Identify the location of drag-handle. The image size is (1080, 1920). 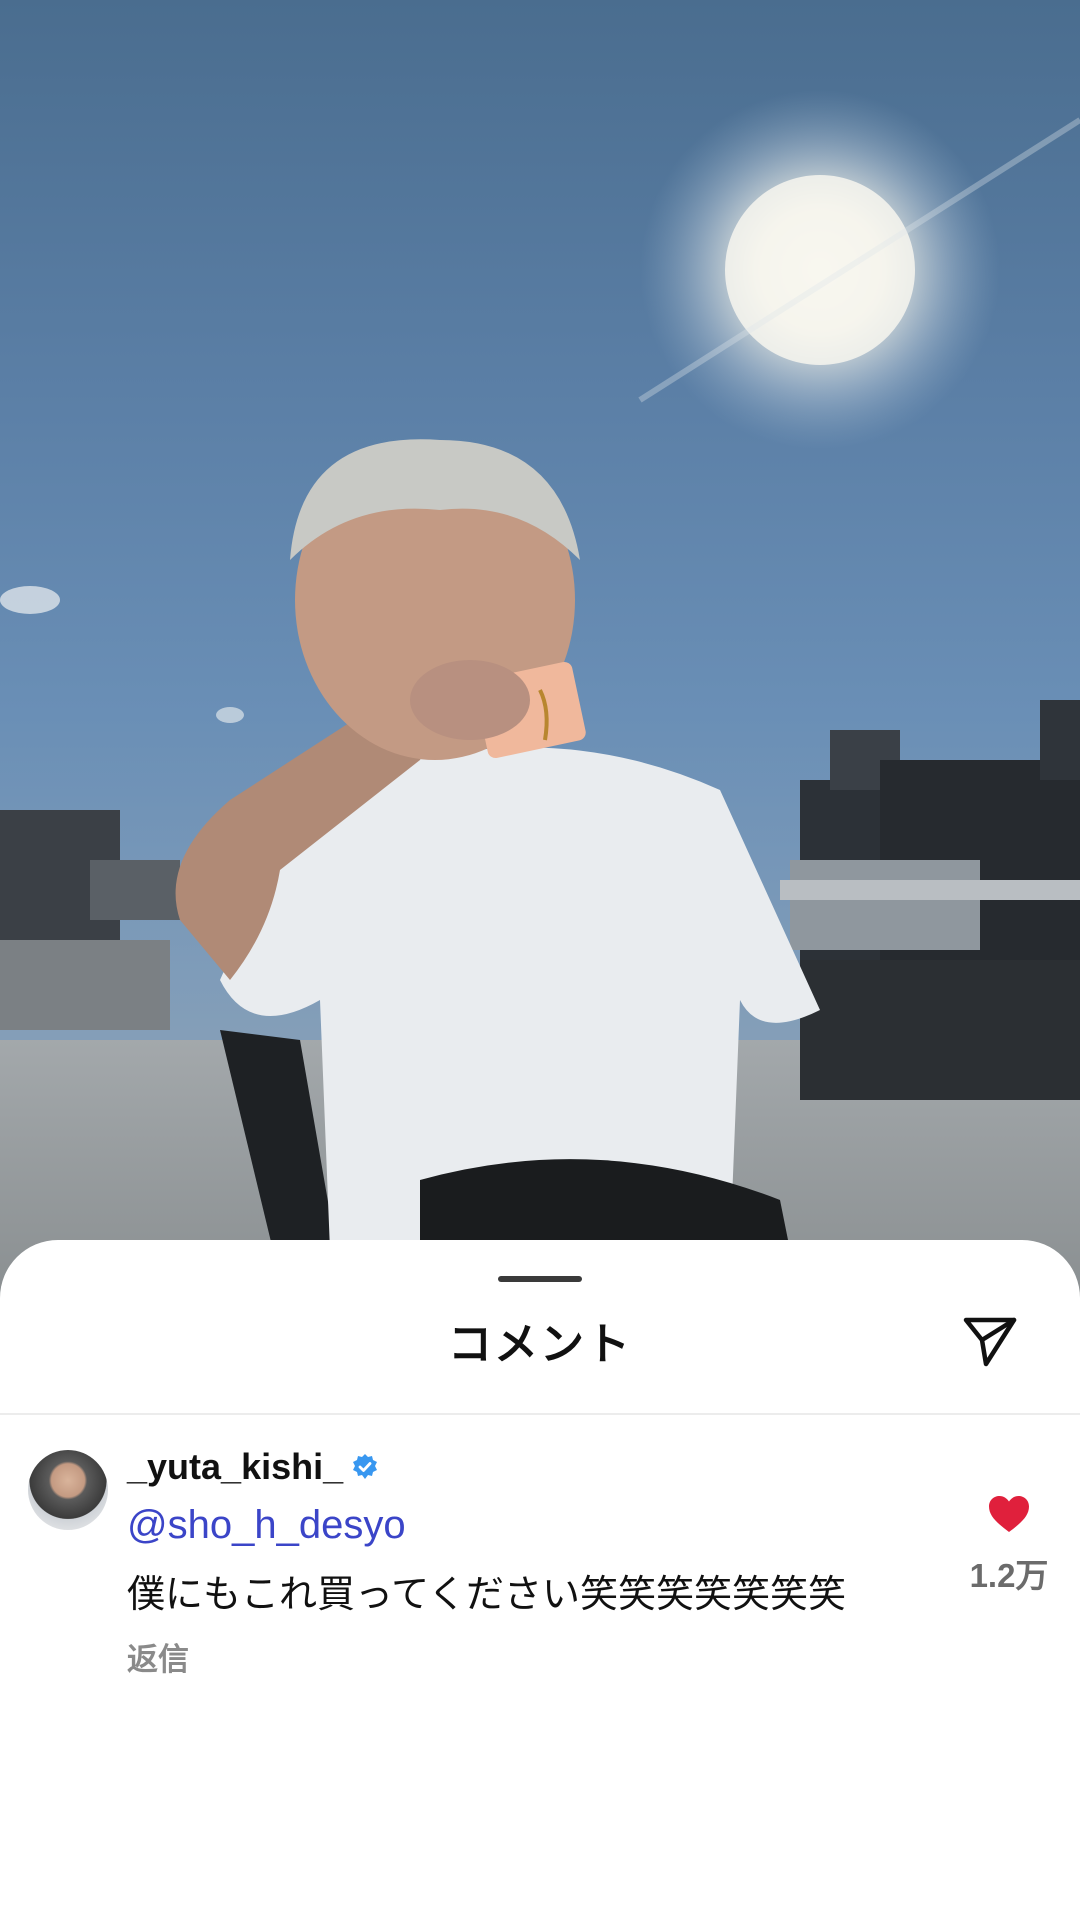
(540, 1279).